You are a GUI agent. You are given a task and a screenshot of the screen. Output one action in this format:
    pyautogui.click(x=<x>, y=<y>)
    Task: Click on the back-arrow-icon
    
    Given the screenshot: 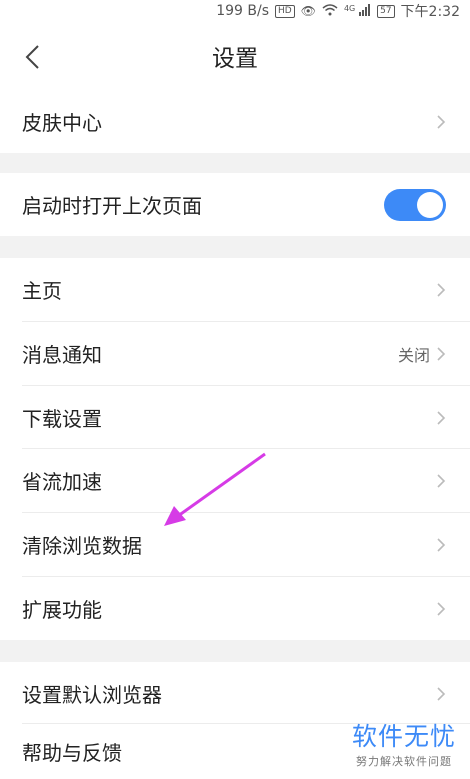 What is the action you would take?
    pyautogui.click(x=33, y=56)
    